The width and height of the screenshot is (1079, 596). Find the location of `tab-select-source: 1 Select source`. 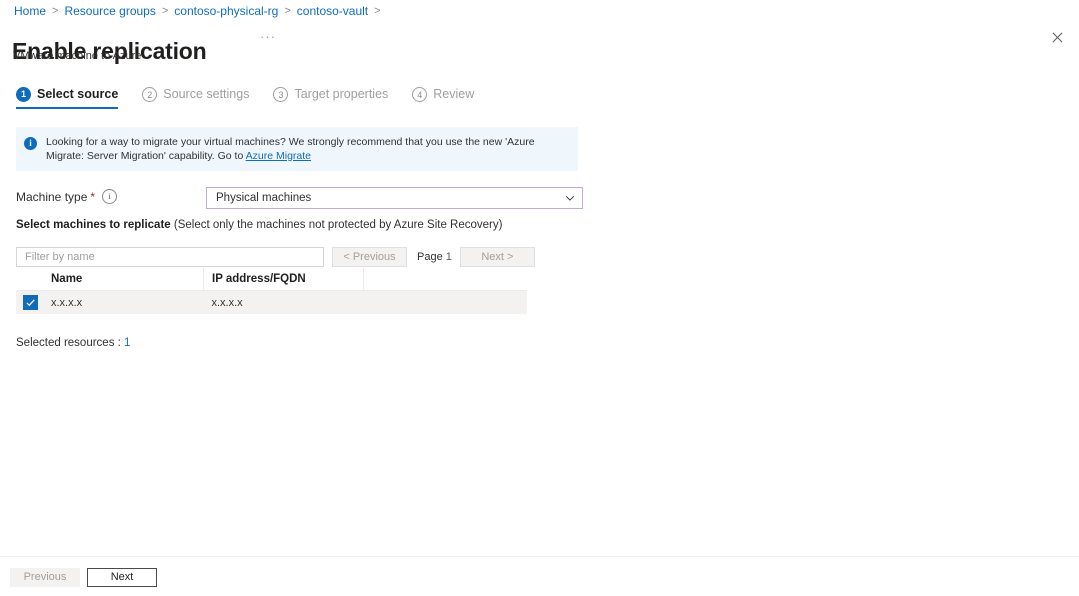

tab-select-source: 1 Select source is located at coordinates (67, 97).